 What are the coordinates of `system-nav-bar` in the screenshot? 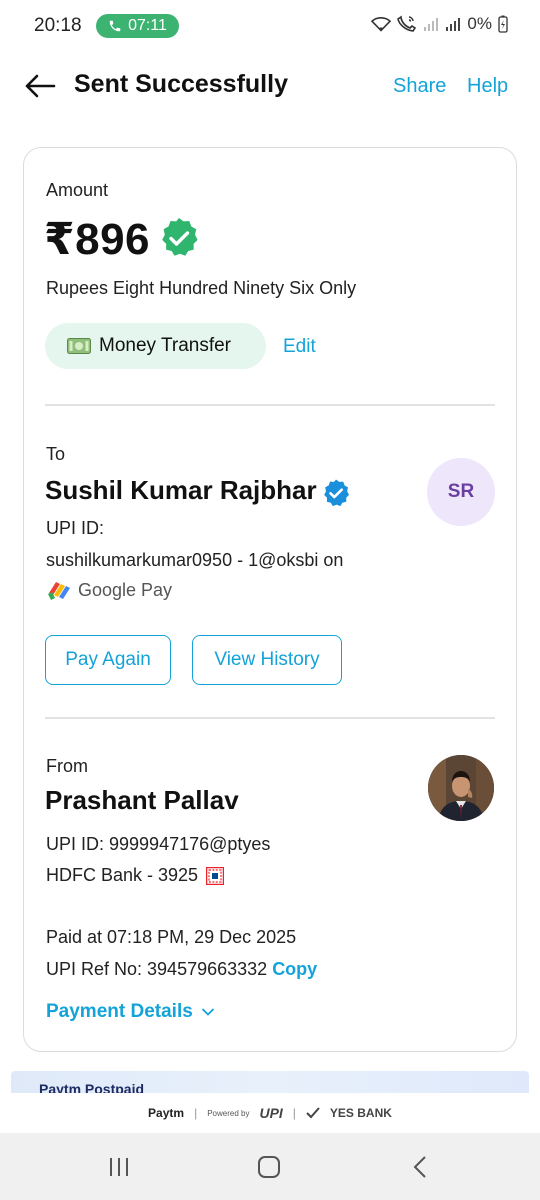 It's located at (270, 1166).